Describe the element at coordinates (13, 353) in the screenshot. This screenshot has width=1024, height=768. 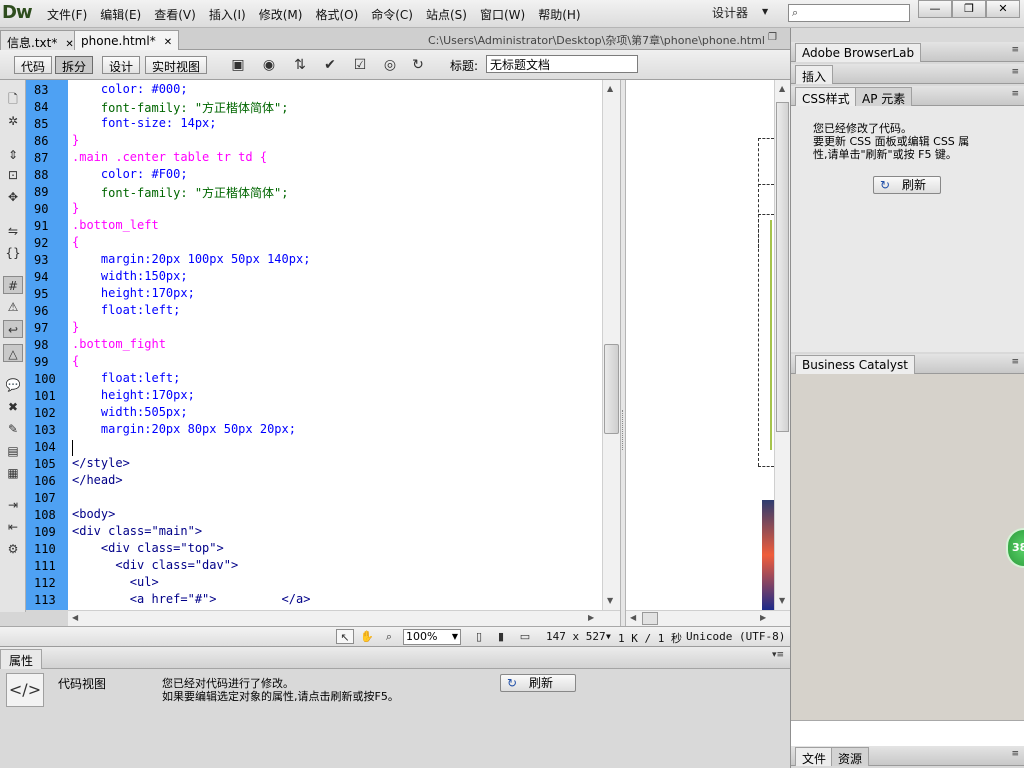
I see `syntax-error-icon: △` at that location.